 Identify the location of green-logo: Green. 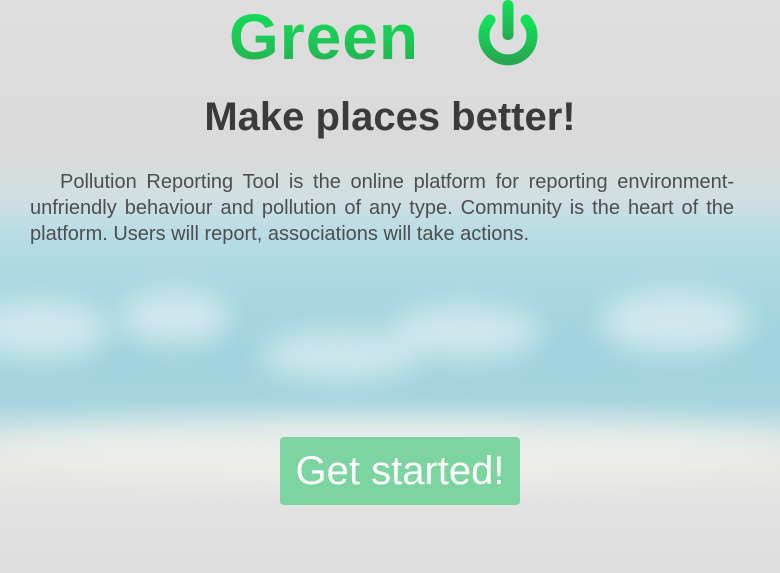
(384, 36).